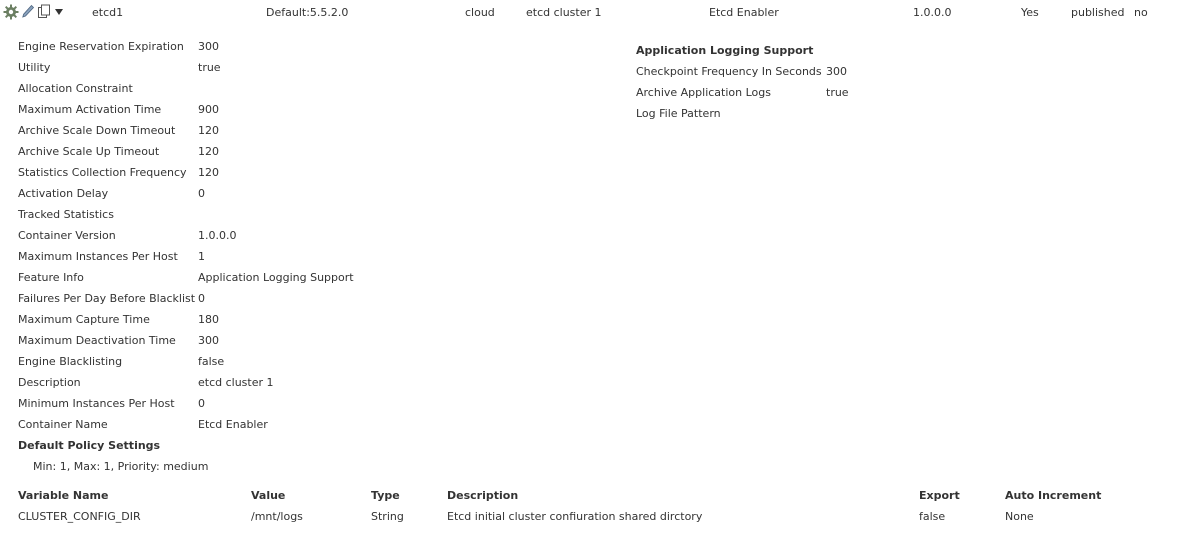 The height and width of the screenshot is (542, 1183). I want to click on property-value: false, so click(211, 361).